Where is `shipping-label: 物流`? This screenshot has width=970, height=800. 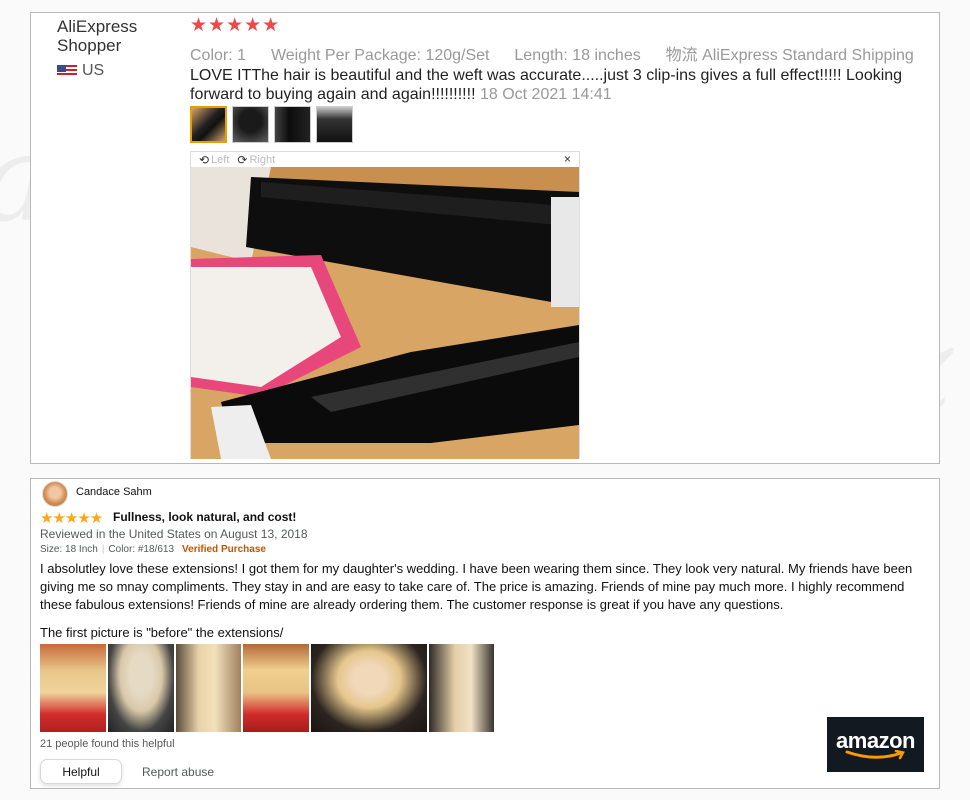 shipping-label: 物流 is located at coordinates (681, 55).